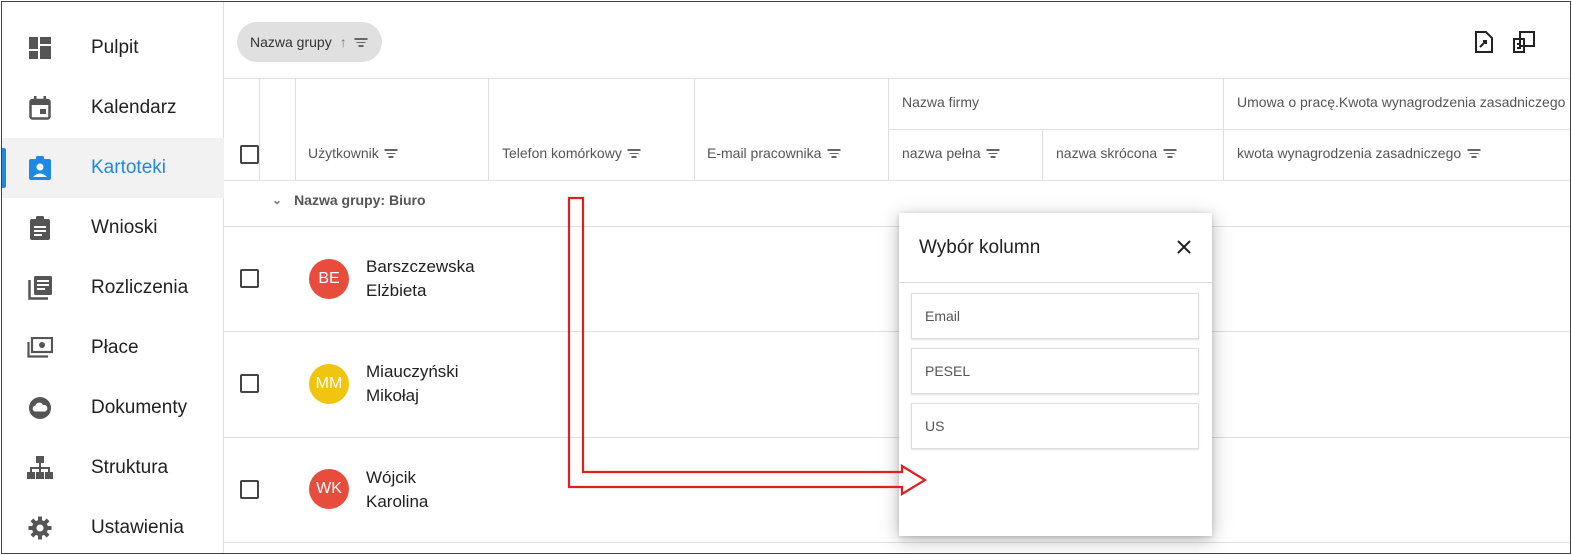 The height and width of the screenshot is (555, 1572). I want to click on column-header-mobile: Telefon komórkowy, so click(571, 153).